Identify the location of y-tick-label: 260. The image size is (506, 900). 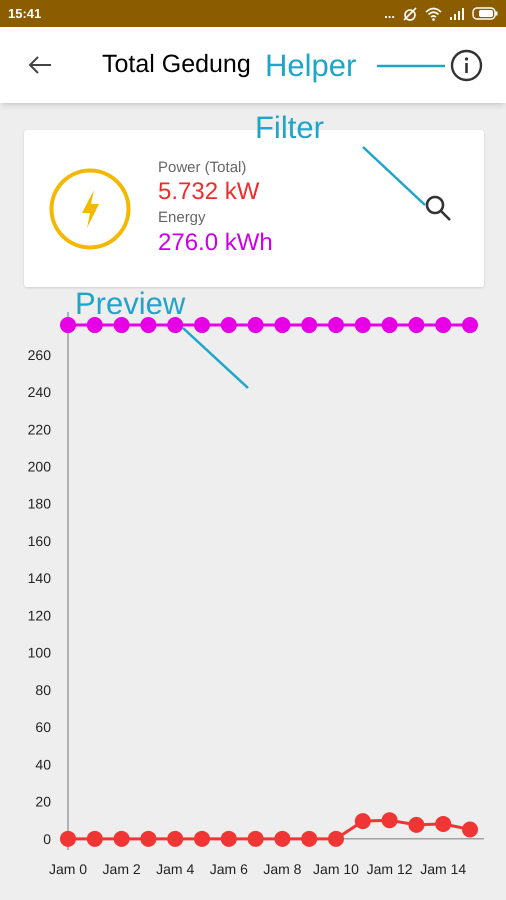
(39, 354).